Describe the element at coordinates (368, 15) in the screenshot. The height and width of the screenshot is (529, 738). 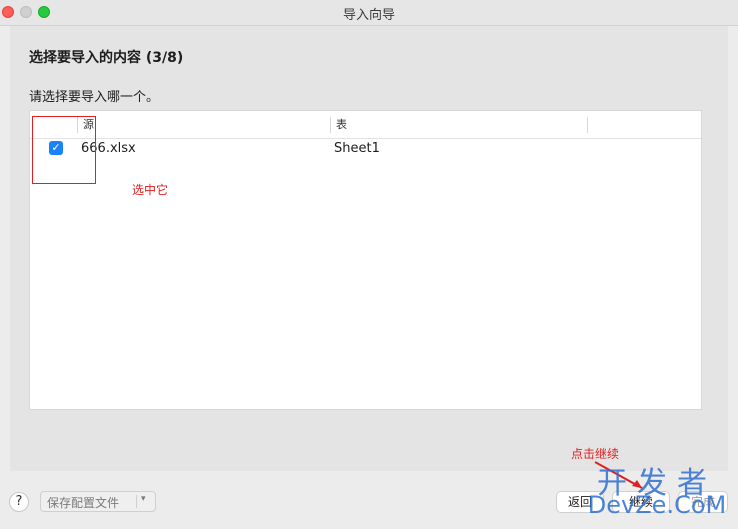
I see `window-title: 导入向导` at that location.